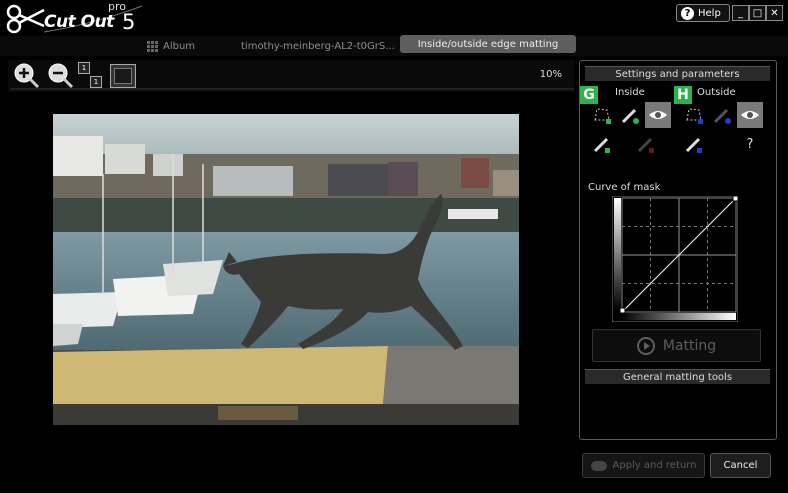 Image resolution: width=788 pixels, height=493 pixels. What do you see at coordinates (689, 345) in the screenshot?
I see `matting-label: Matting` at bounding box center [689, 345].